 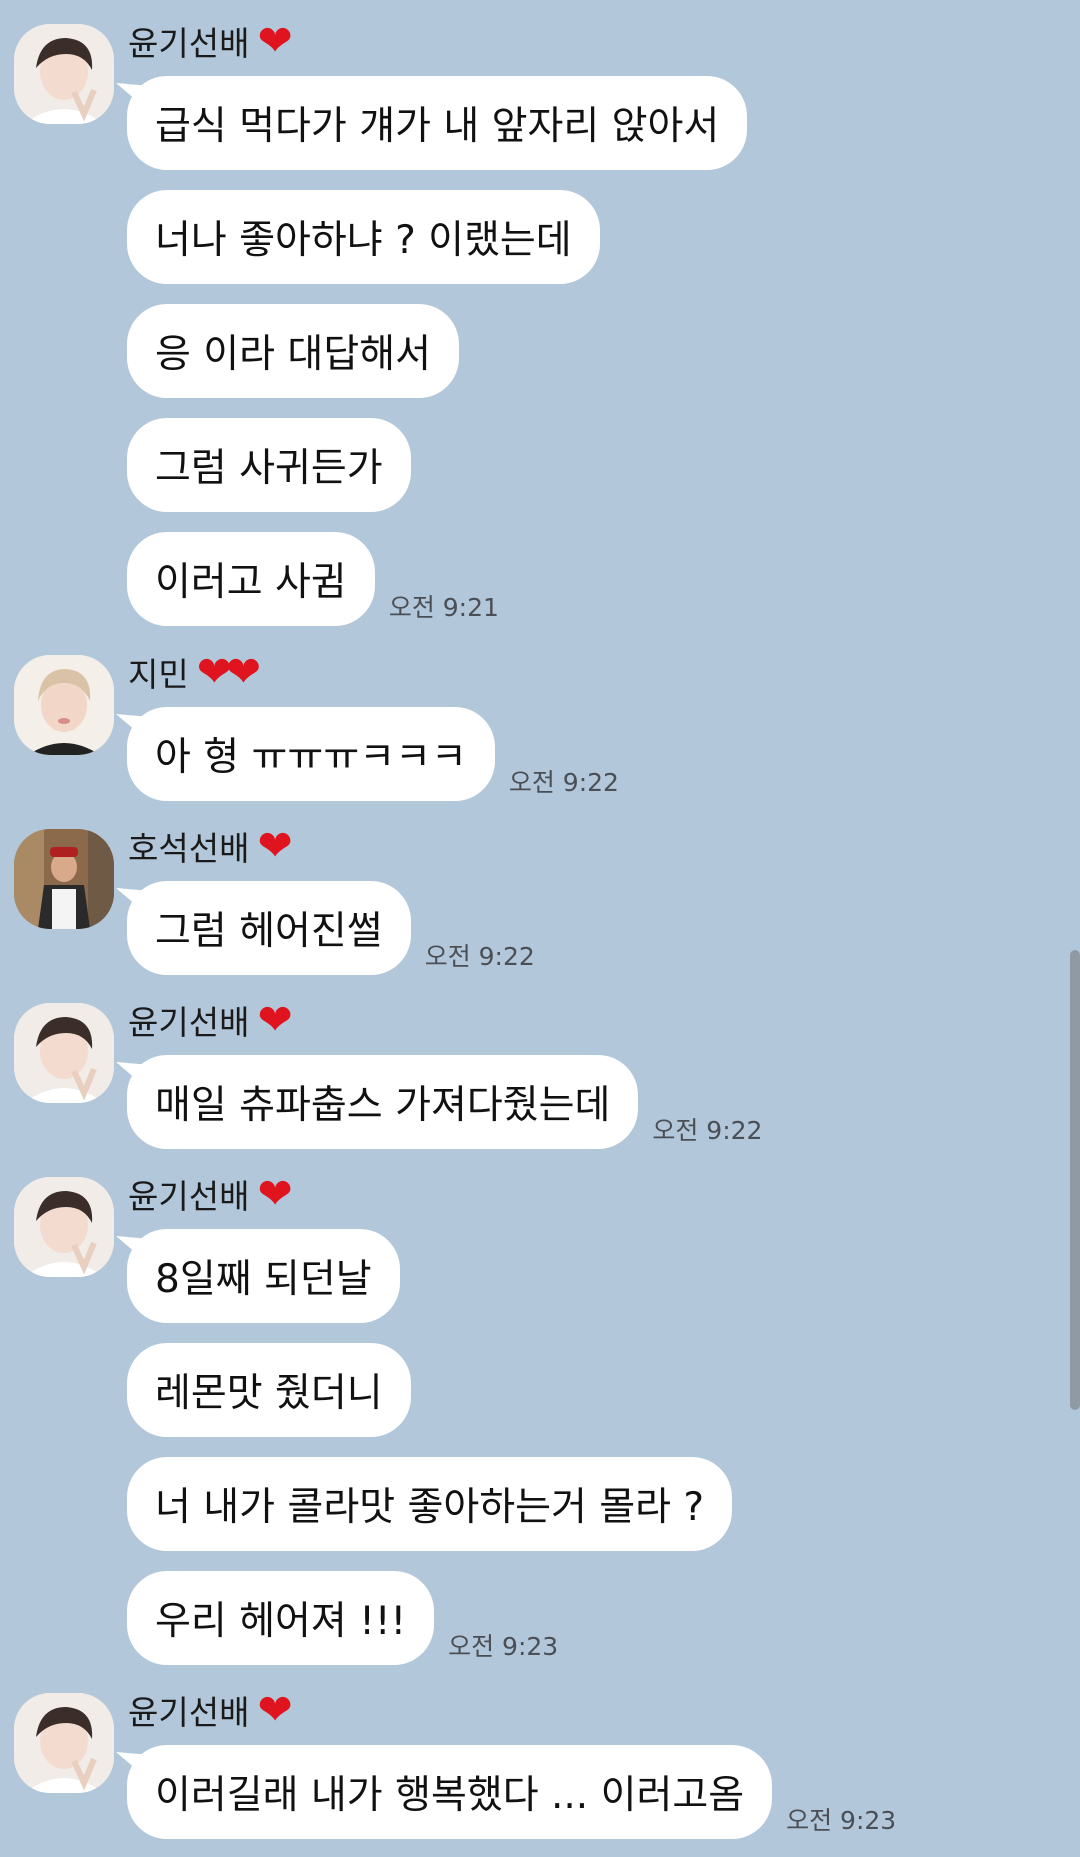 I want to click on message-row: 급식 먹다가 걔가 내 앞자리 앉아서, so click(x=437, y=123).